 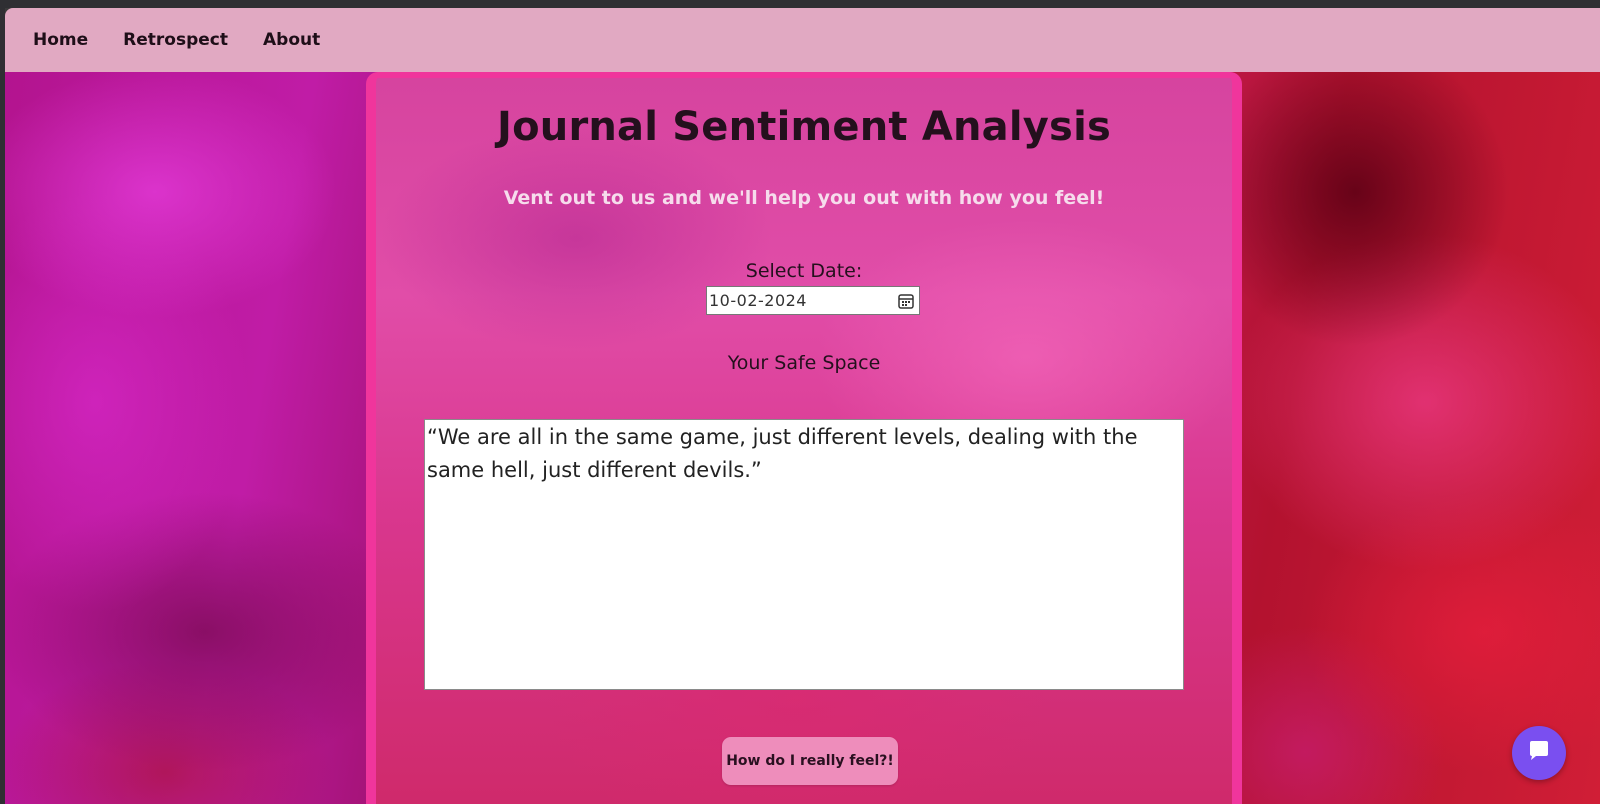 What do you see at coordinates (906, 301) in the screenshot?
I see `calendar-icon` at bounding box center [906, 301].